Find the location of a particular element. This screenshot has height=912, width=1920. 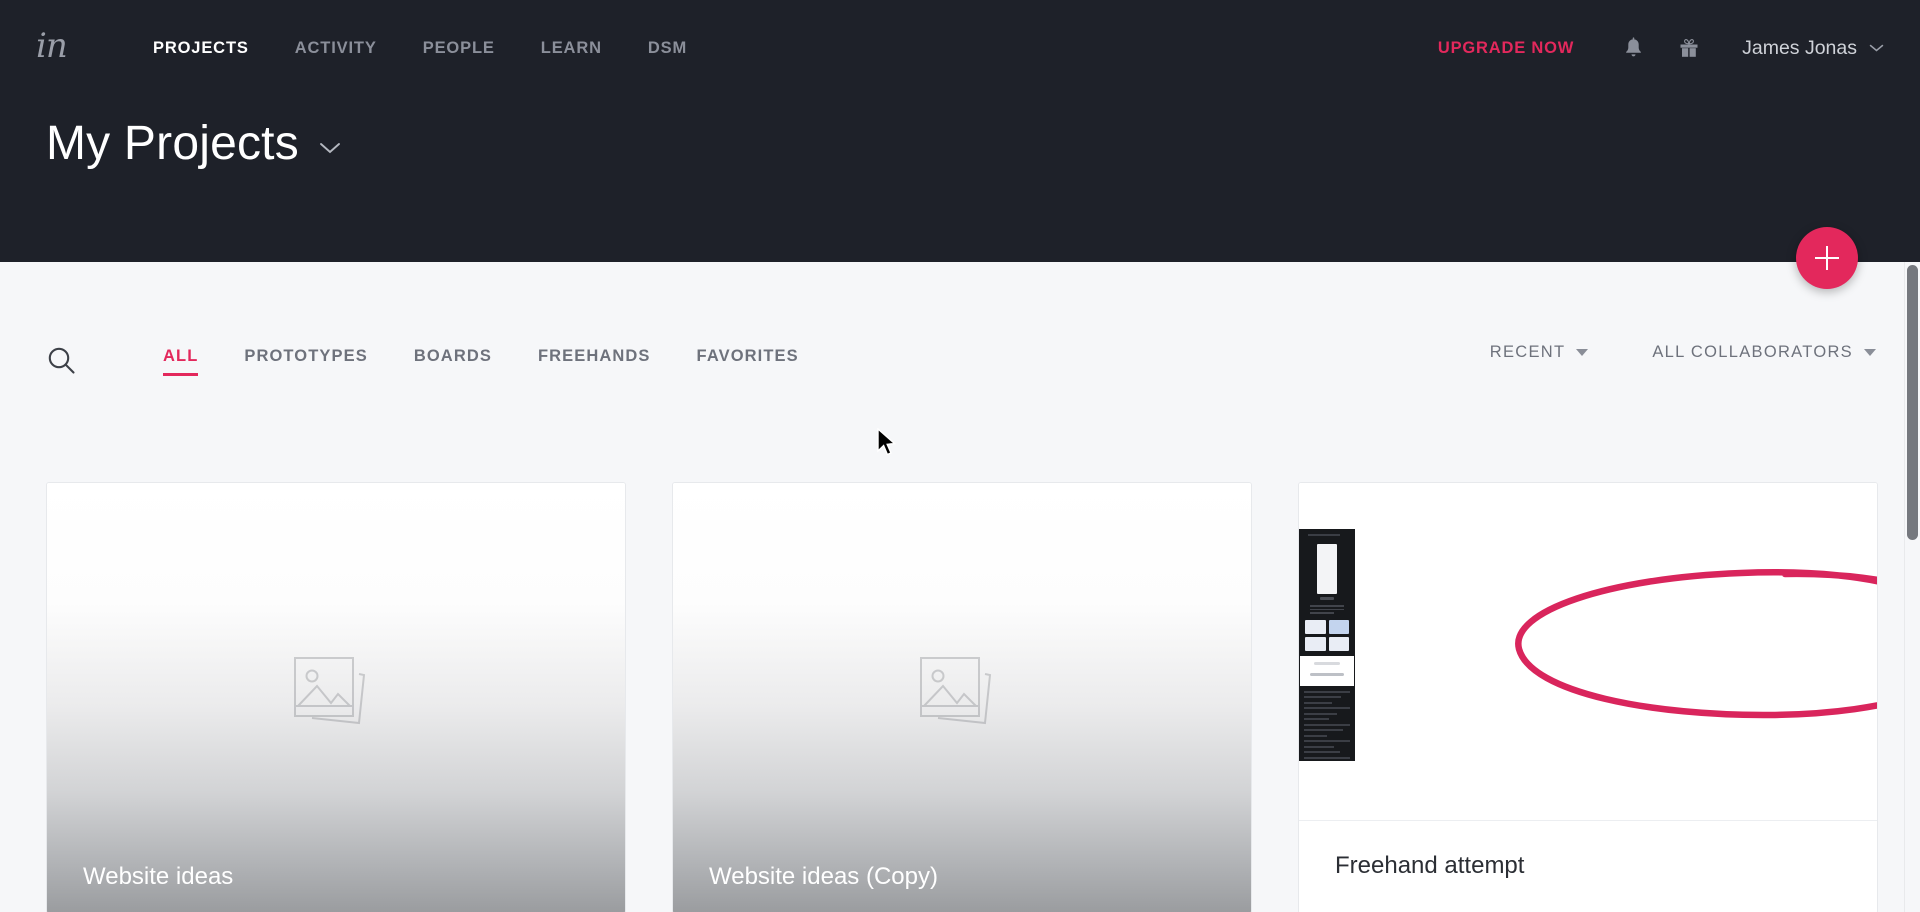

project-card: Website ideas is located at coordinates (336, 697).